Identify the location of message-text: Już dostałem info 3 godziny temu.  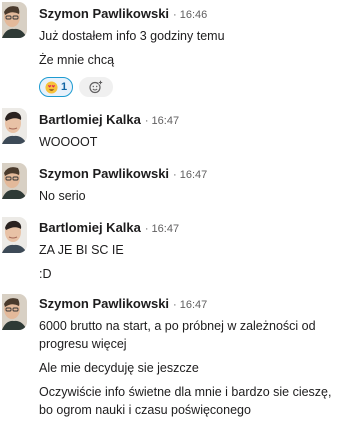
(132, 36).